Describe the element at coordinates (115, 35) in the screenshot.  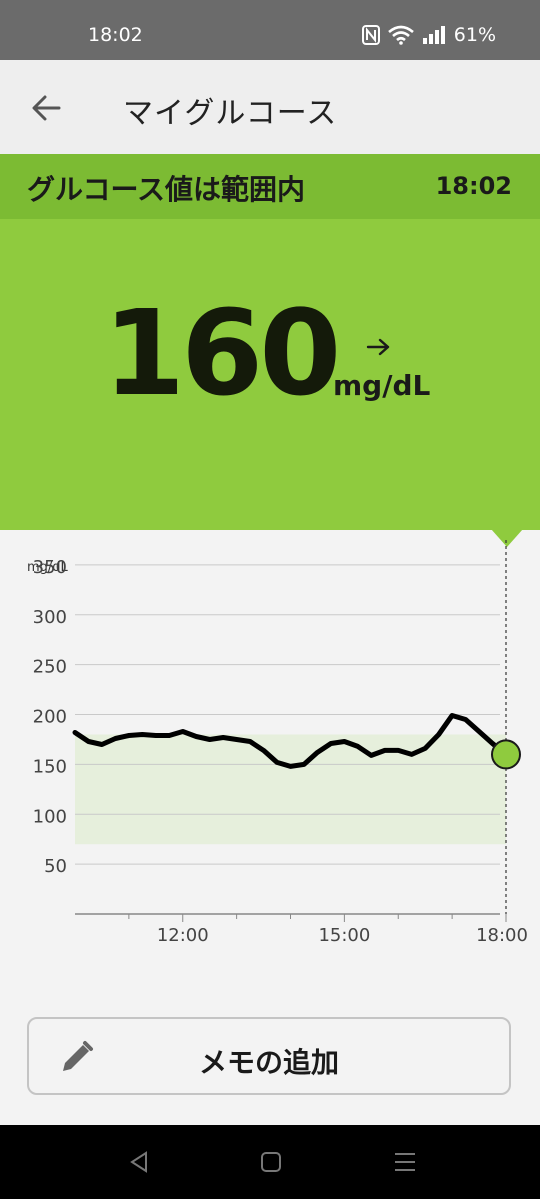
I see `status-time: 18:02` at that location.